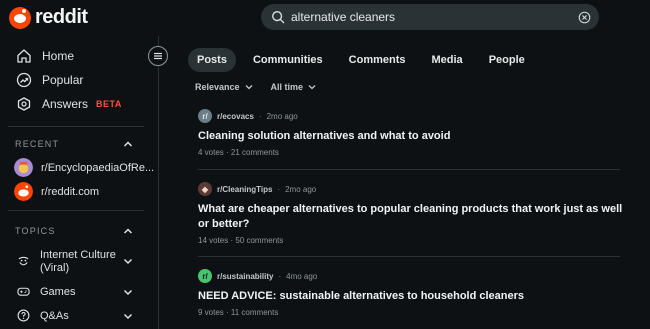  What do you see at coordinates (58, 56) in the screenshot?
I see `sidebar-item-label: Home` at bounding box center [58, 56].